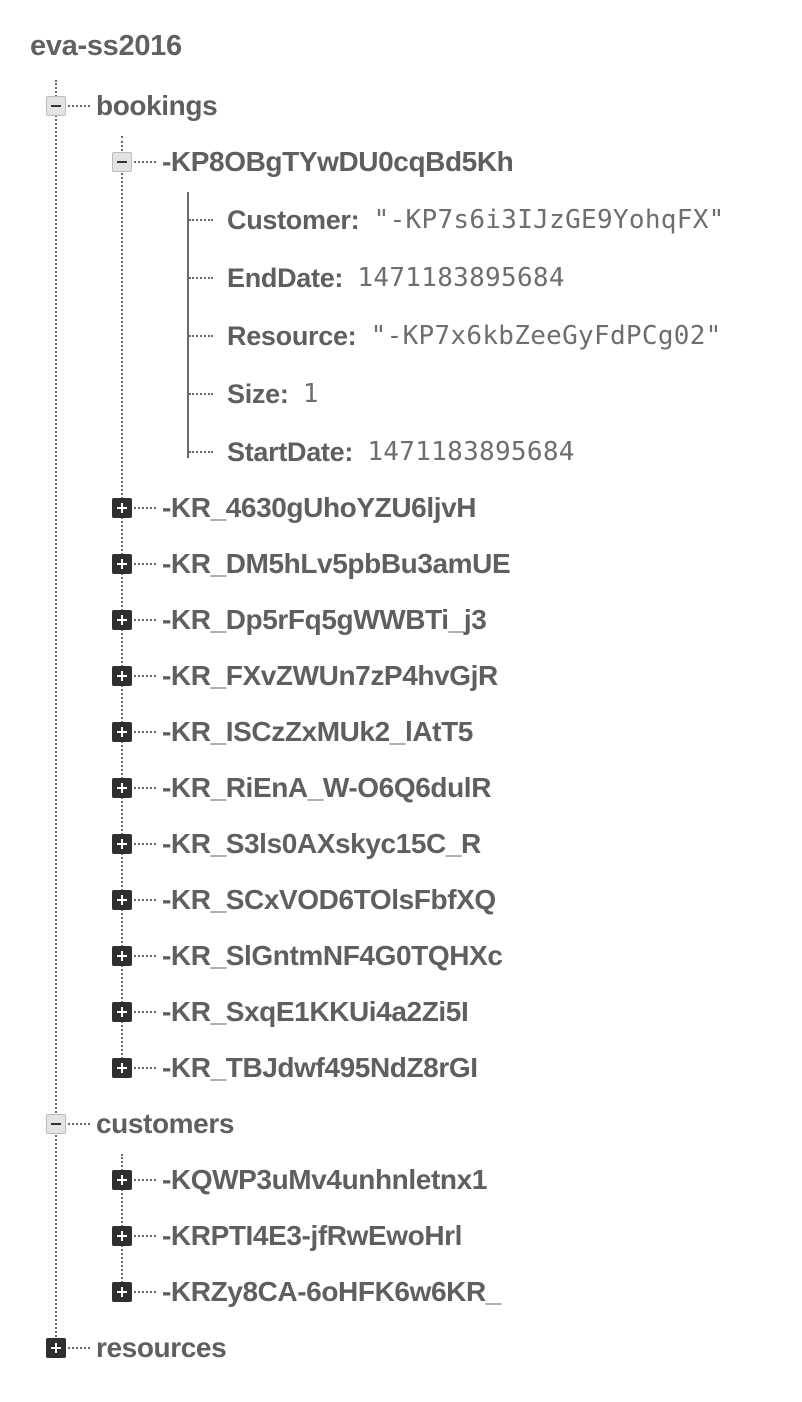 This screenshot has width=802, height=1402. I want to click on field-row-size: Size: 1, so click(254, 394).